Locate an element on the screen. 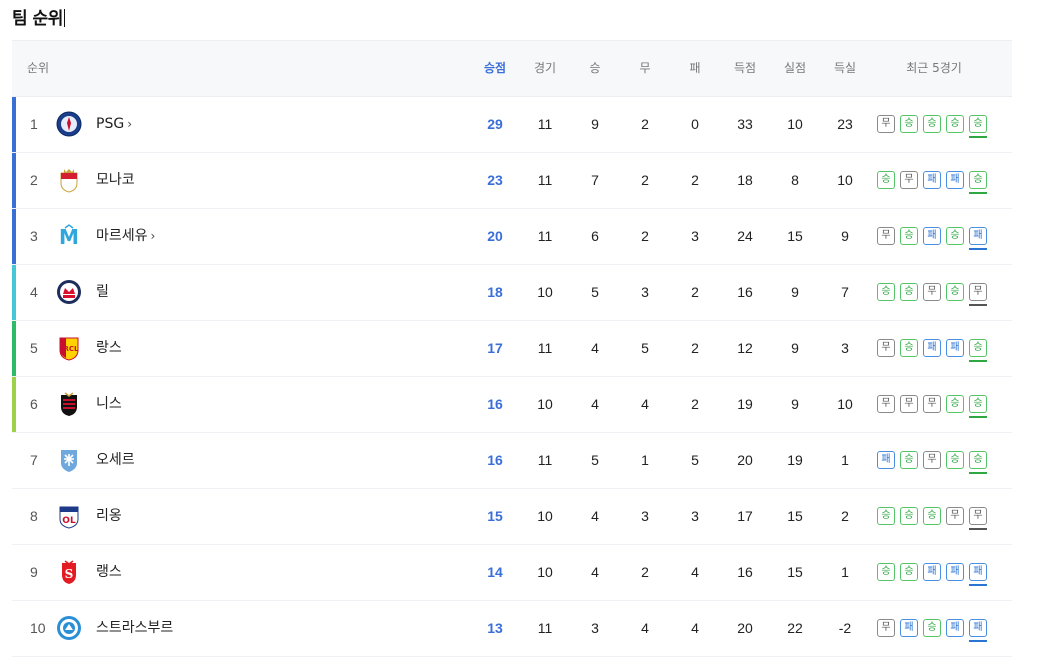  team-name: 리옹 is located at coordinates (109, 516).